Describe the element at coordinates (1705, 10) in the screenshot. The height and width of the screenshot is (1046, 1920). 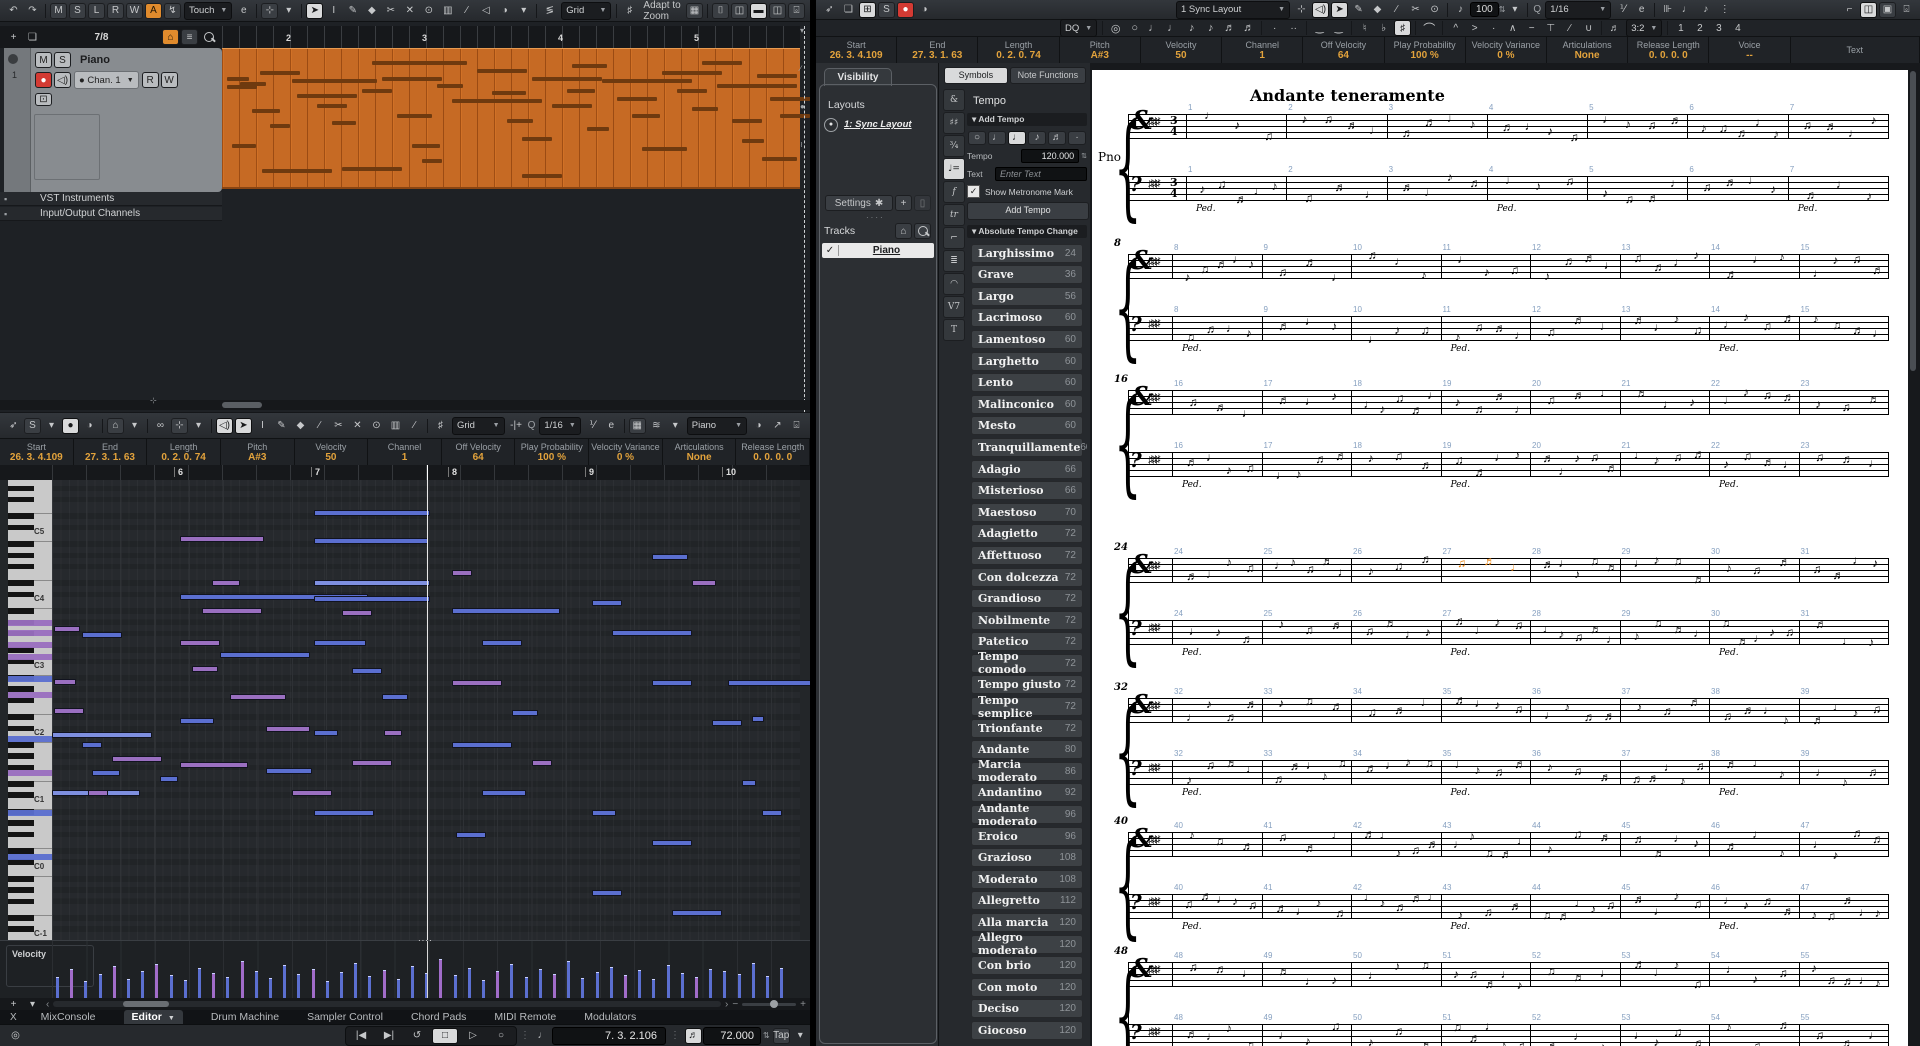
I see `note-insert-icon: ♪` at that location.